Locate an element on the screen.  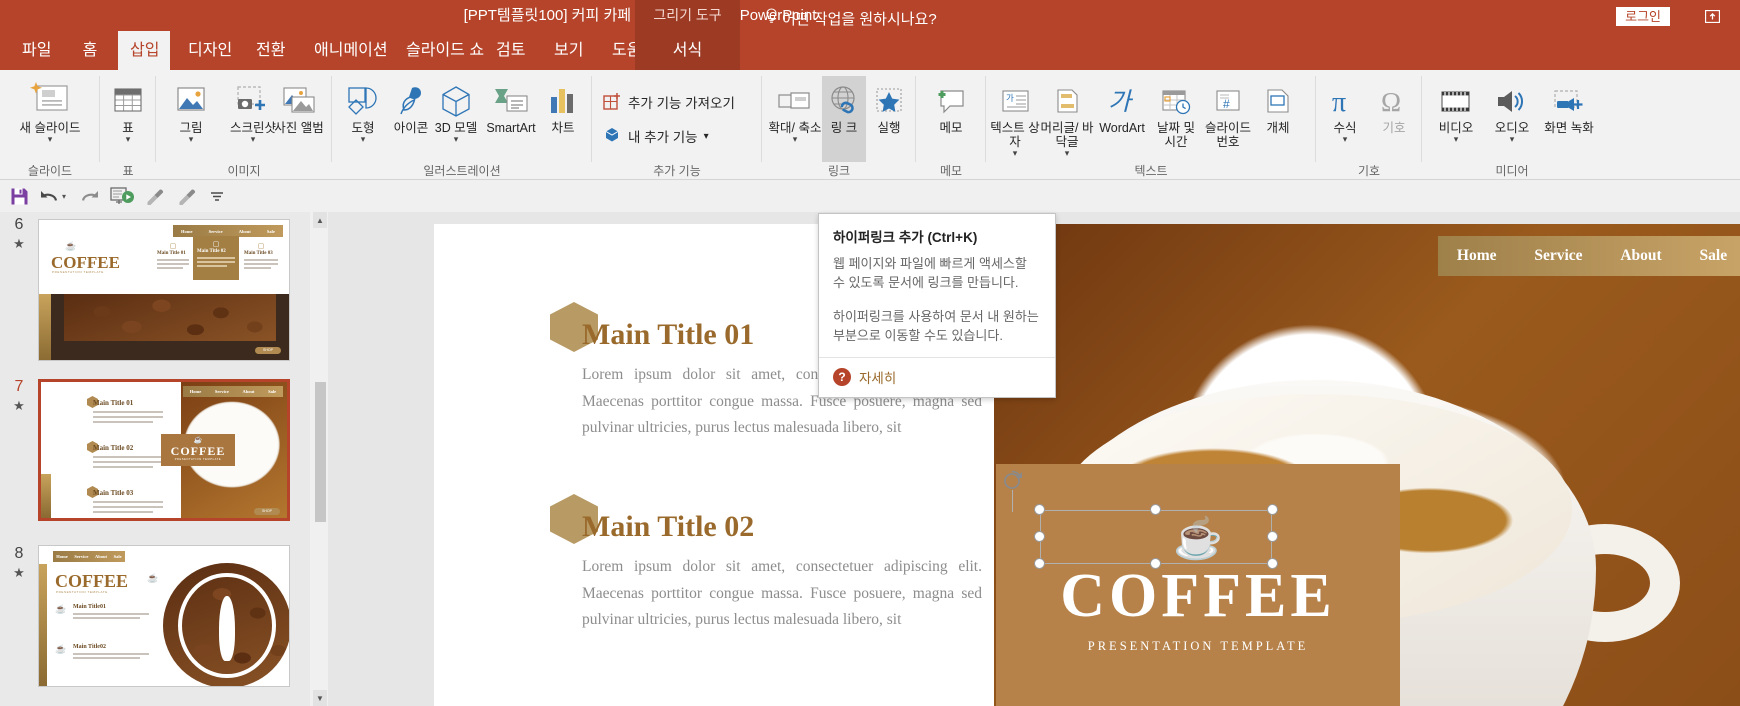
header-footer-button: 머리글/ 바닥글 ▾ is located at coordinates (1067, 119).